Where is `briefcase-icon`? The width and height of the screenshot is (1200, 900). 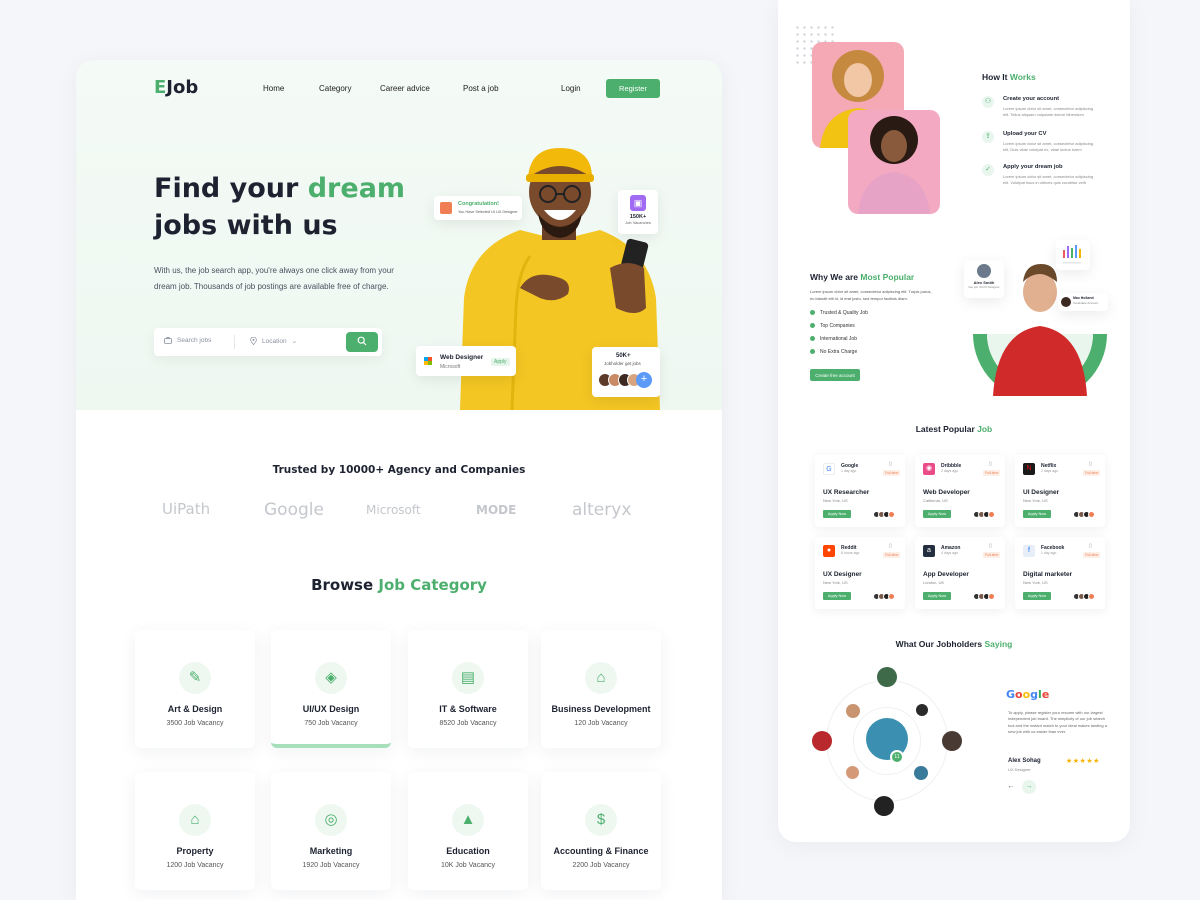
briefcase-icon is located at coordinates (168, 340).